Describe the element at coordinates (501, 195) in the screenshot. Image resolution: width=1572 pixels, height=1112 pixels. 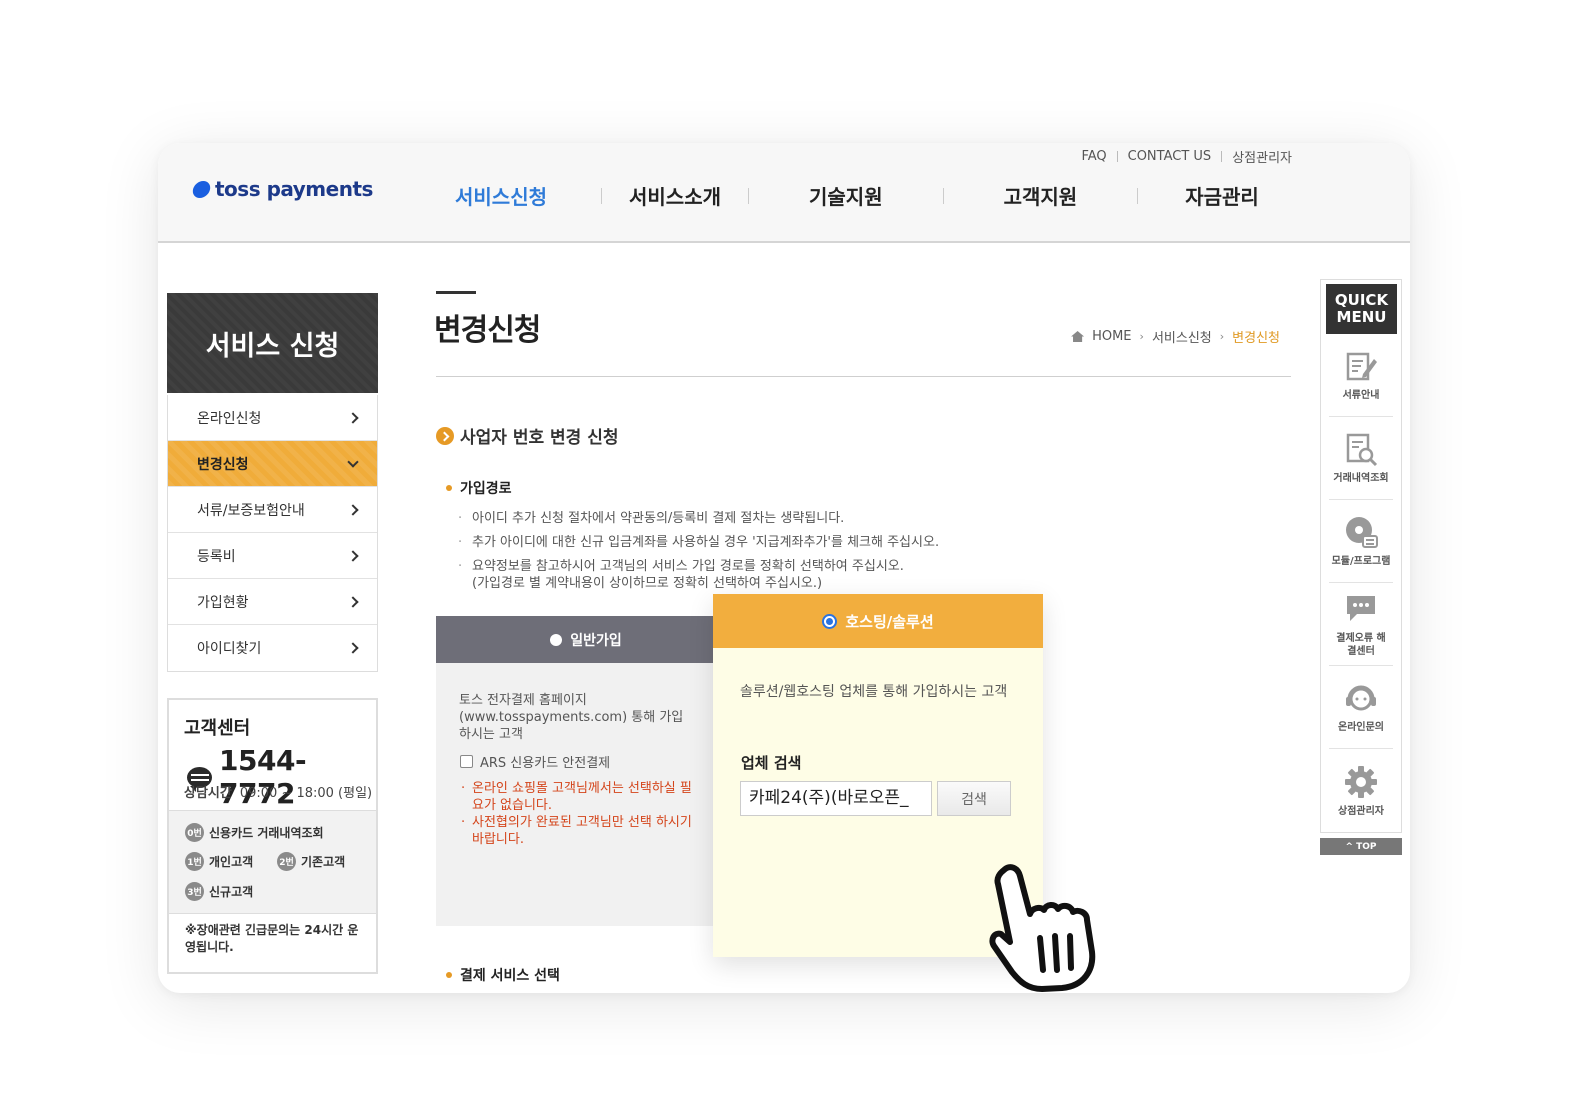
I see `nav-service-apply: 서비스신청` at that location.